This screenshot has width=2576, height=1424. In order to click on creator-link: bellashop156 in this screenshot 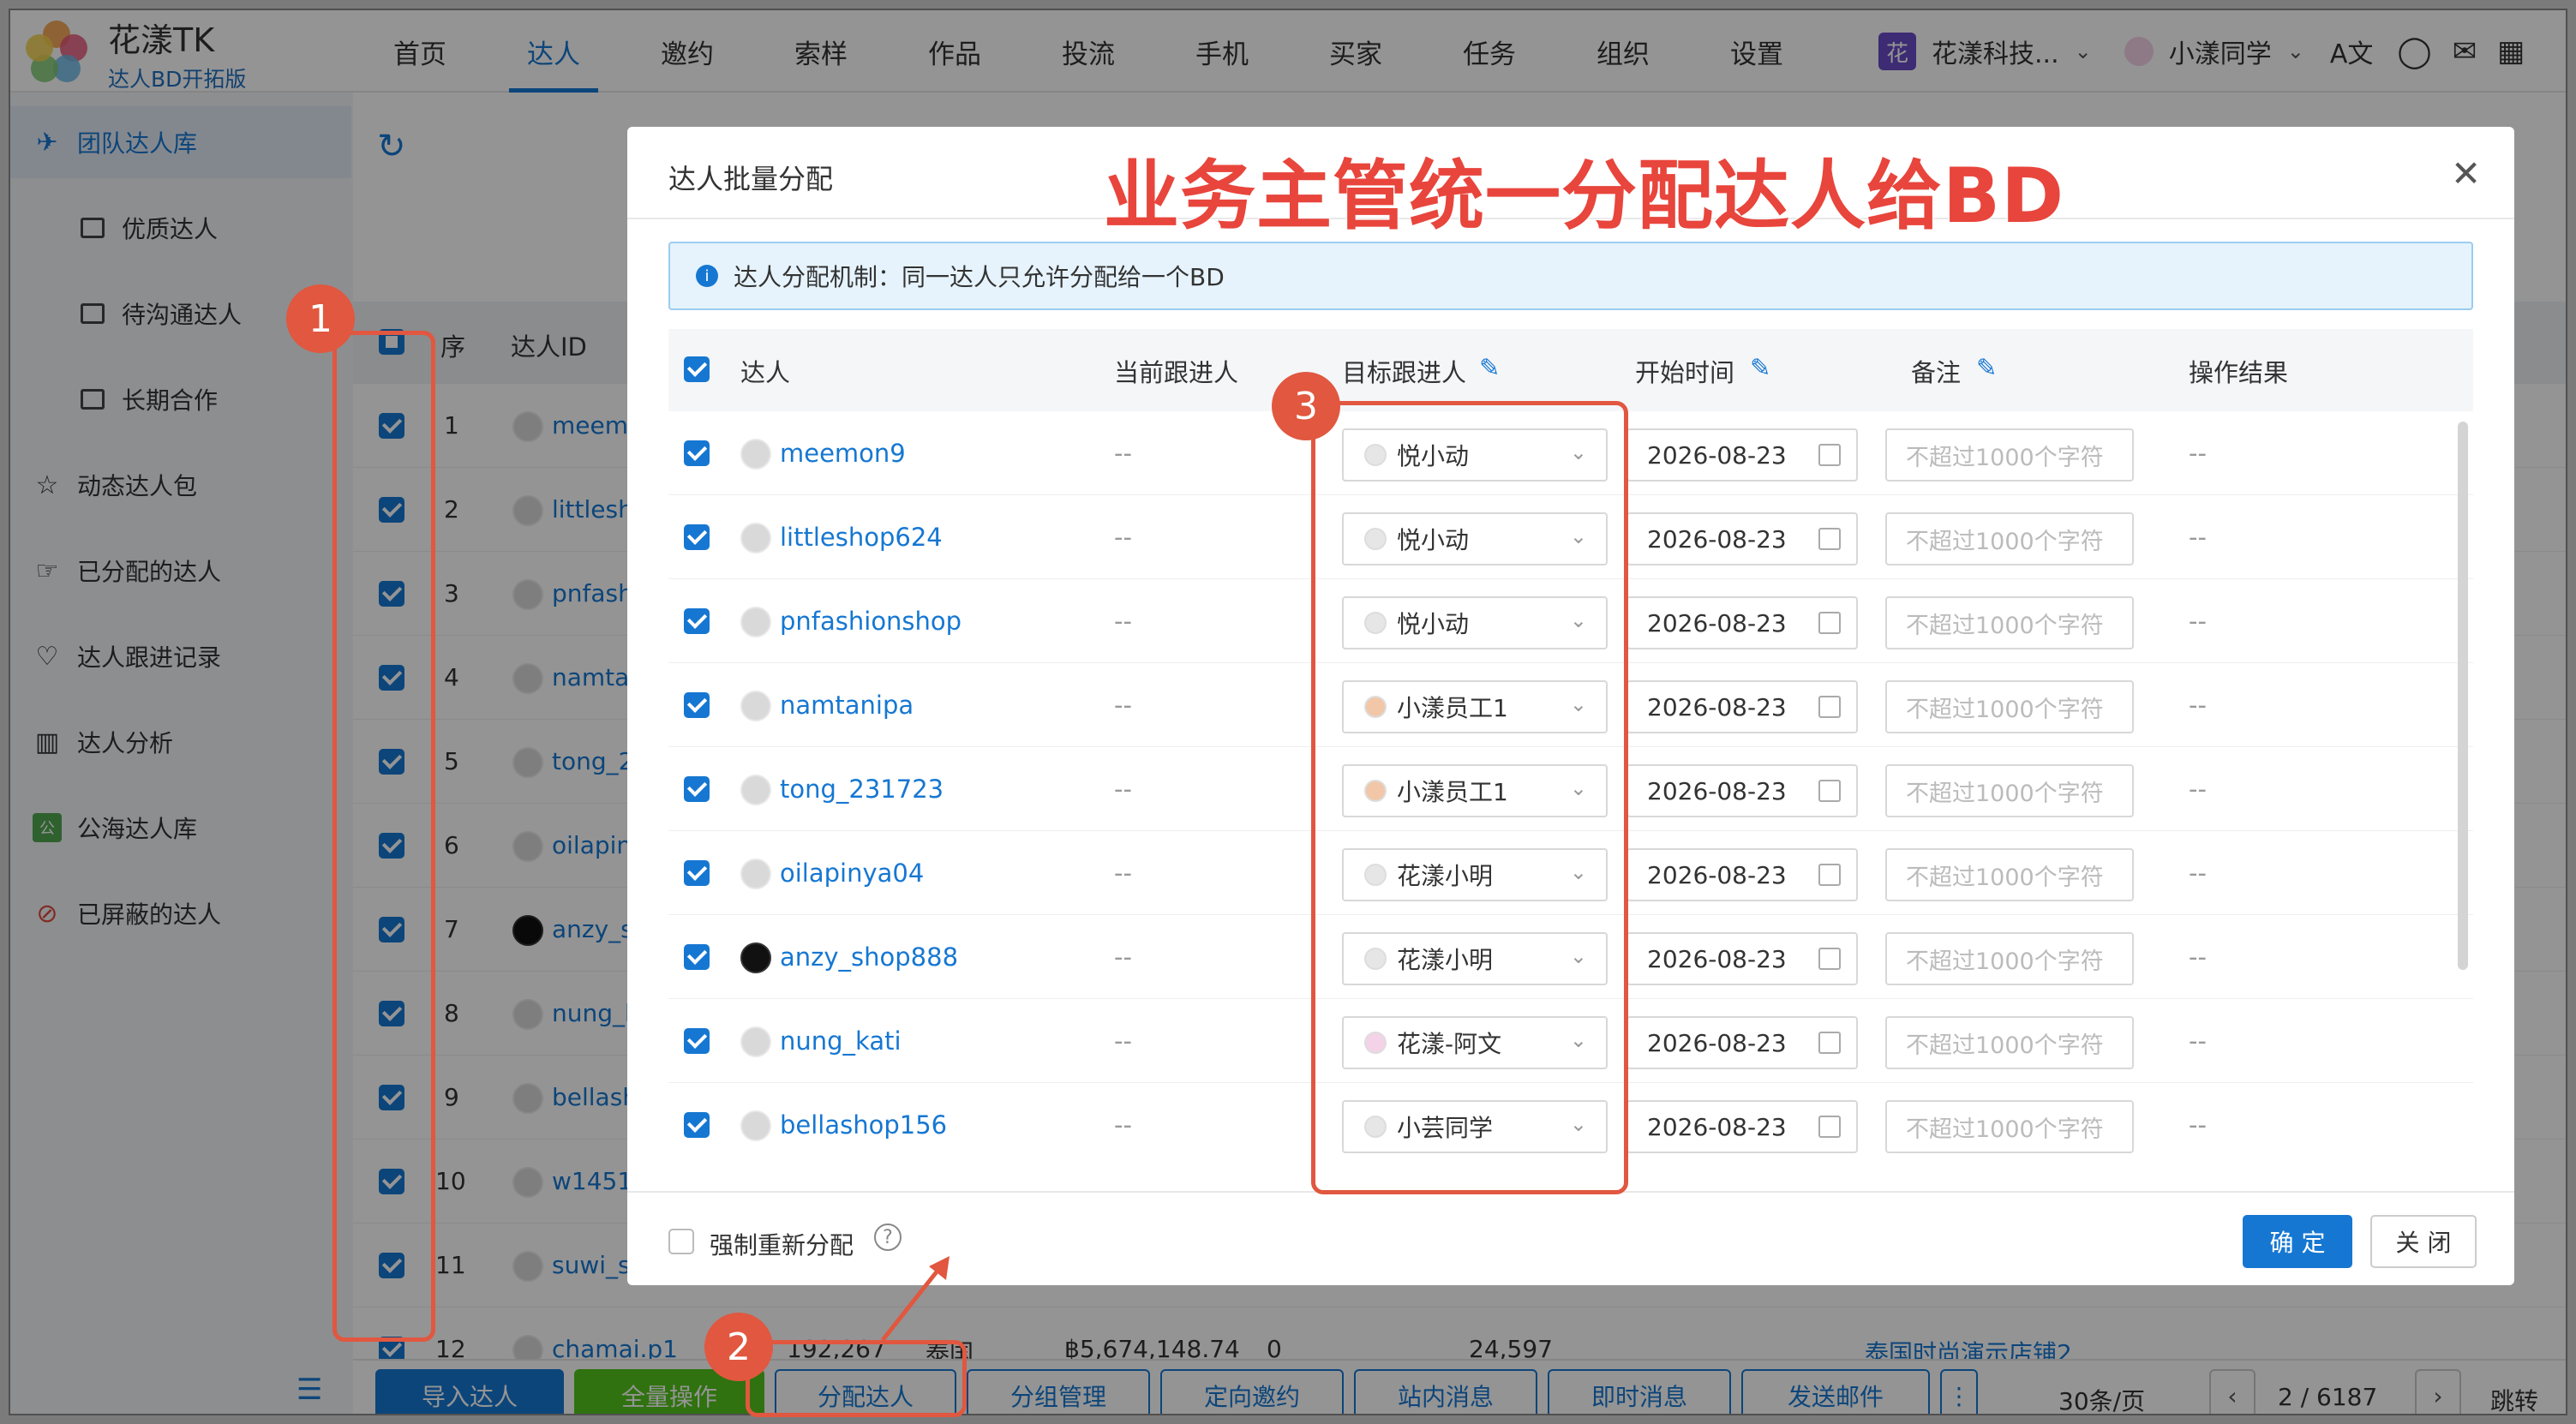, I will do `click(863, 1125)`.